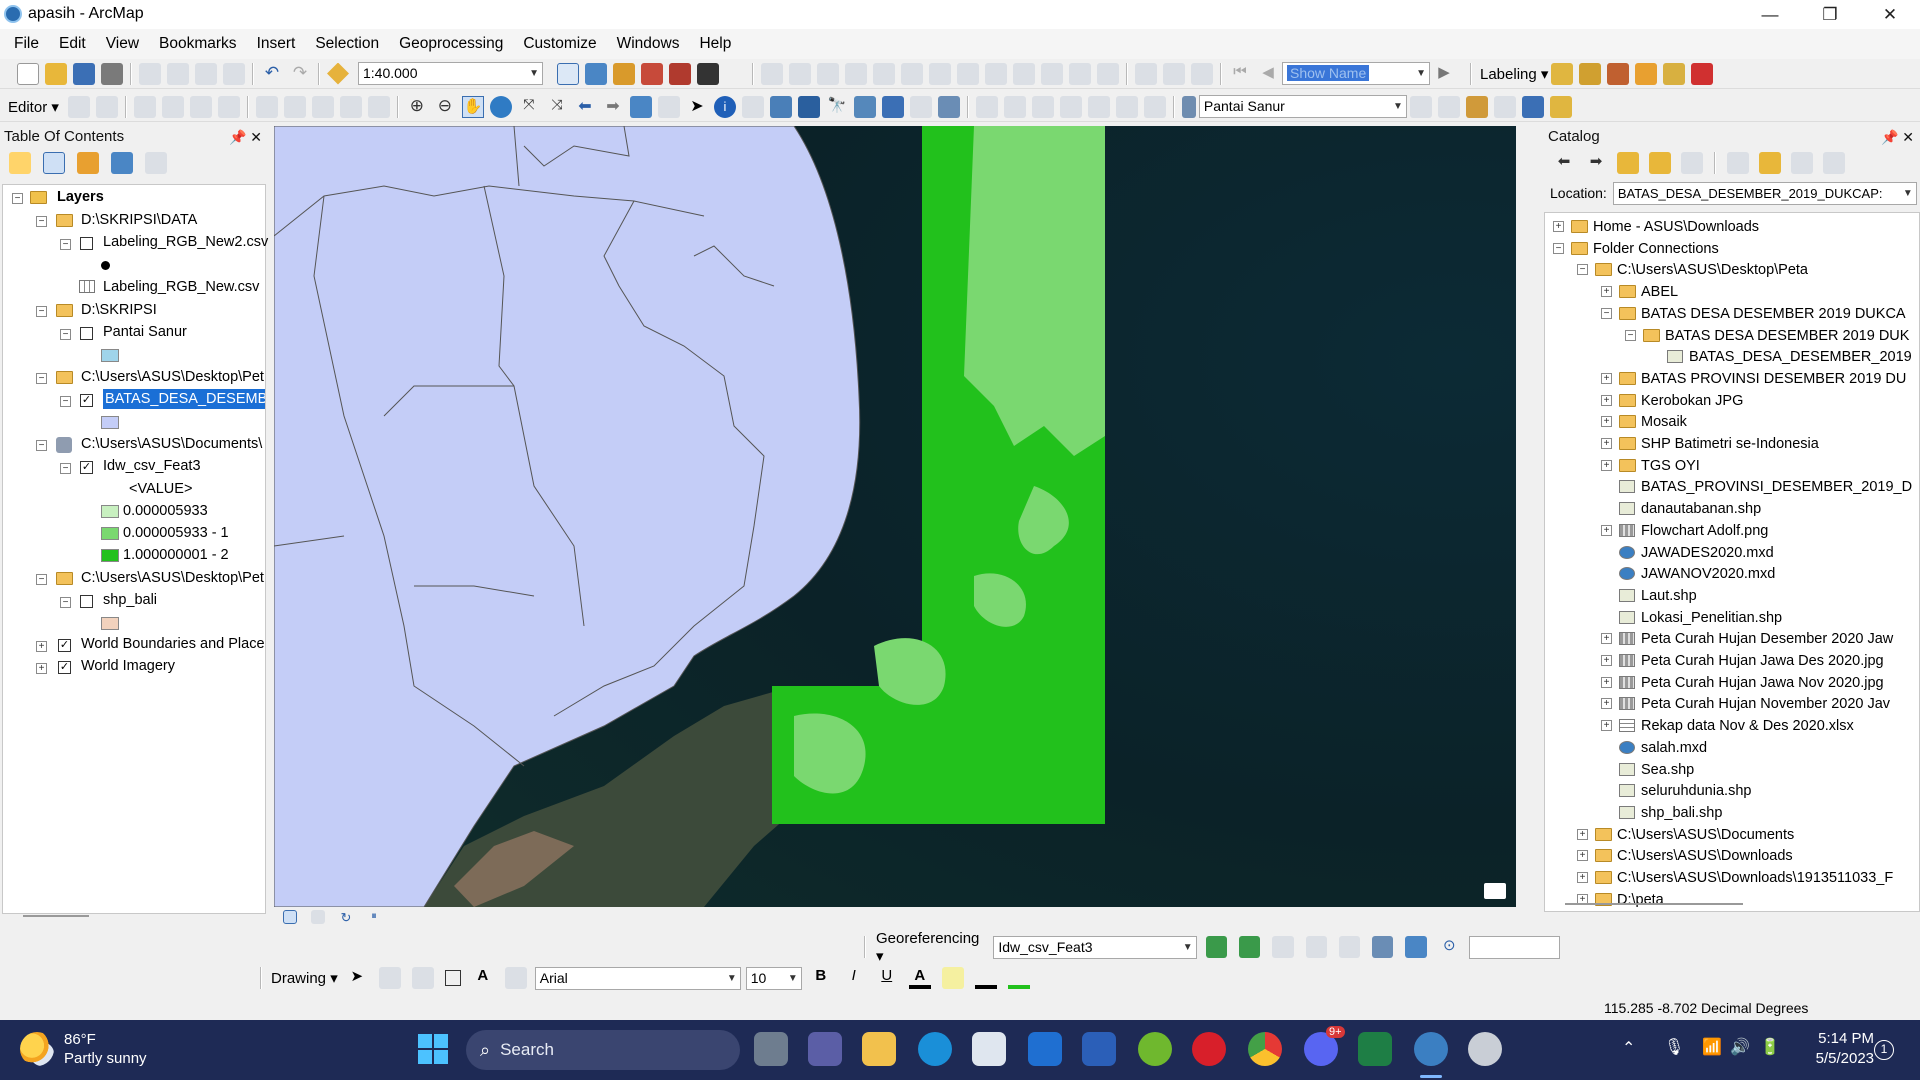  Describe the element at coordinates (173, 644) in the screenshot. I see `layer-world-boundaries: World Boundaries and Place` at that location.